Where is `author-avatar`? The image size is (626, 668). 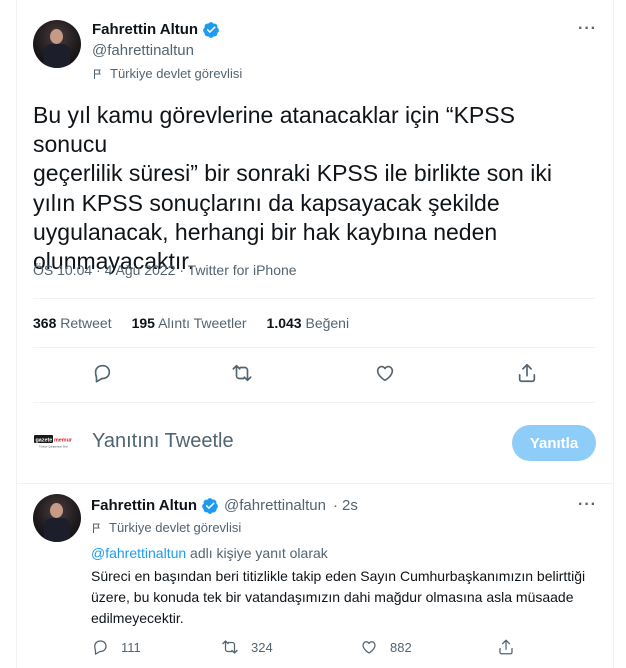
author-avatar is located at coordinates (57, 44).